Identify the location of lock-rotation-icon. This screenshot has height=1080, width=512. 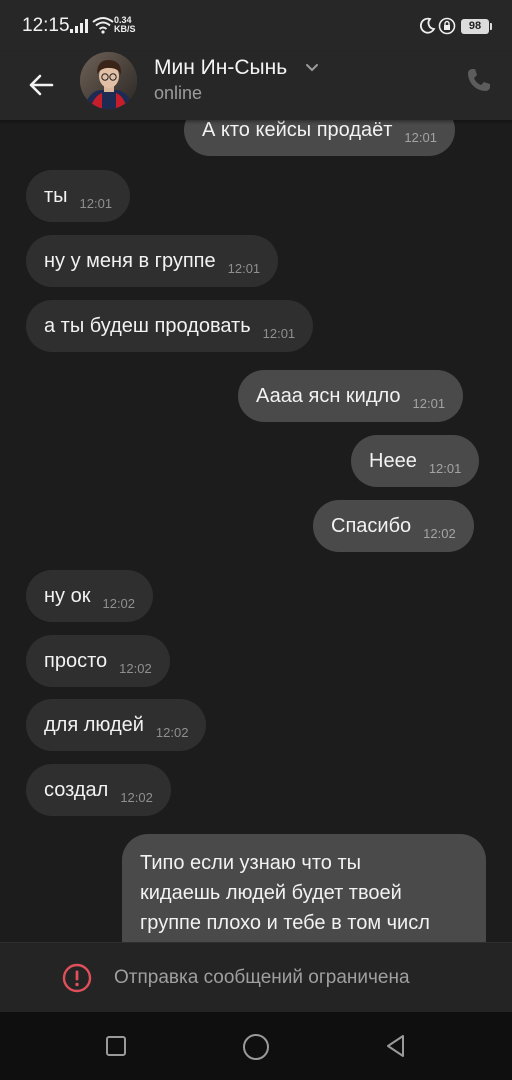
(447, 26).